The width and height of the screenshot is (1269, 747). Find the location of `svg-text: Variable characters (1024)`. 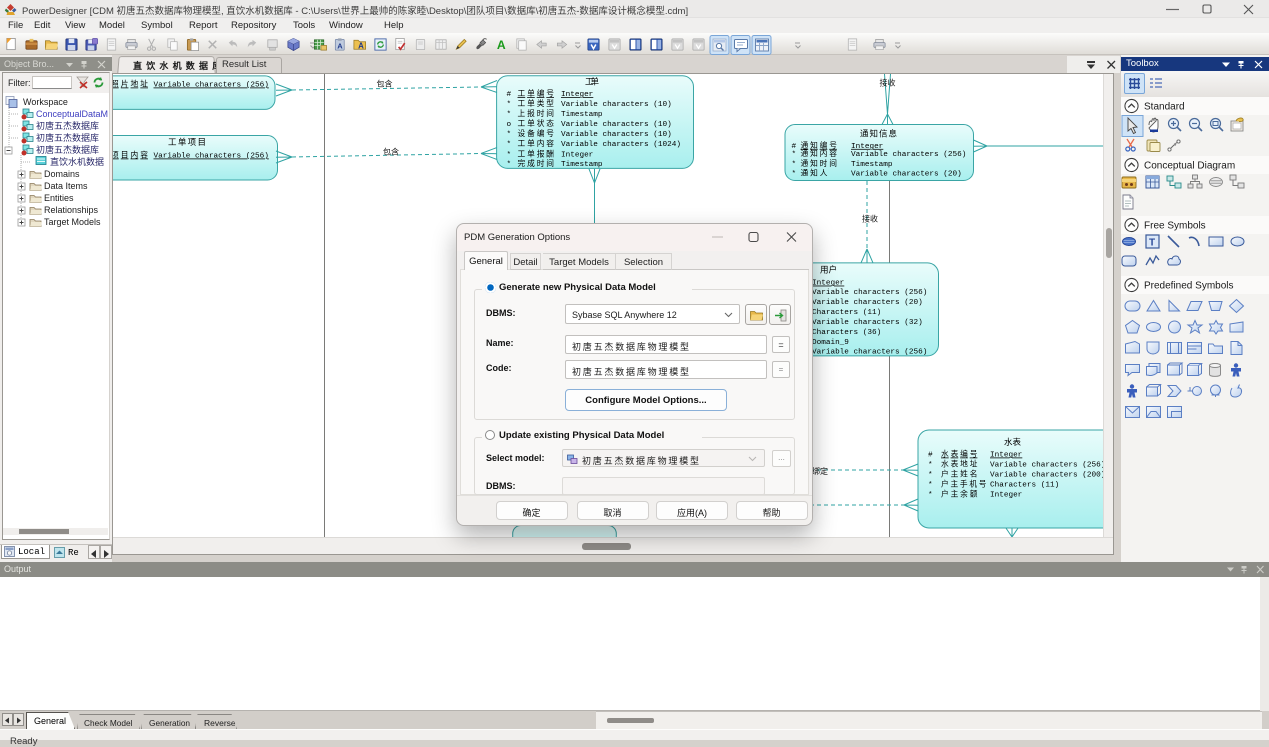

svg-text: Variable characters (1024) is located at coordinates (621, 145).